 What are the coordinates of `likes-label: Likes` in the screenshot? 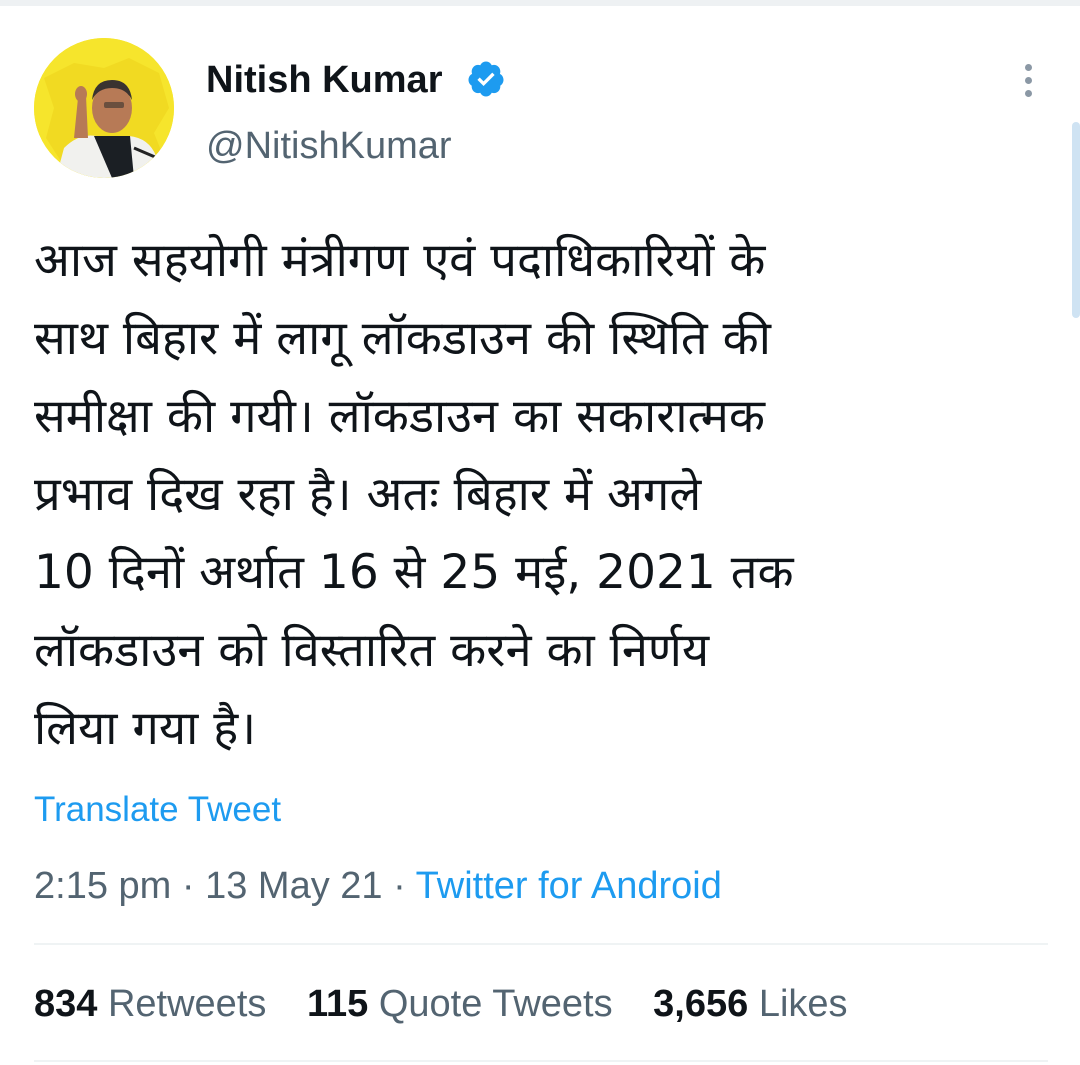 It's located at (803, 1004).